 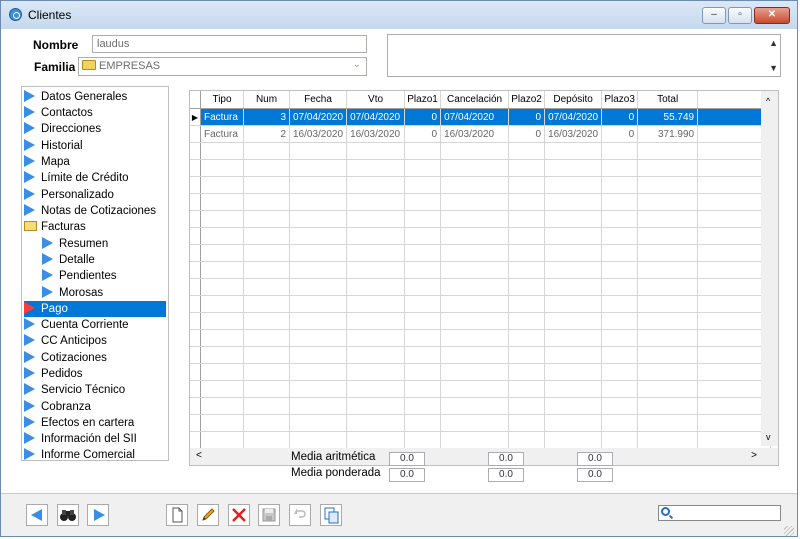 I want to click on search-icon, so click(x=665, y=511).